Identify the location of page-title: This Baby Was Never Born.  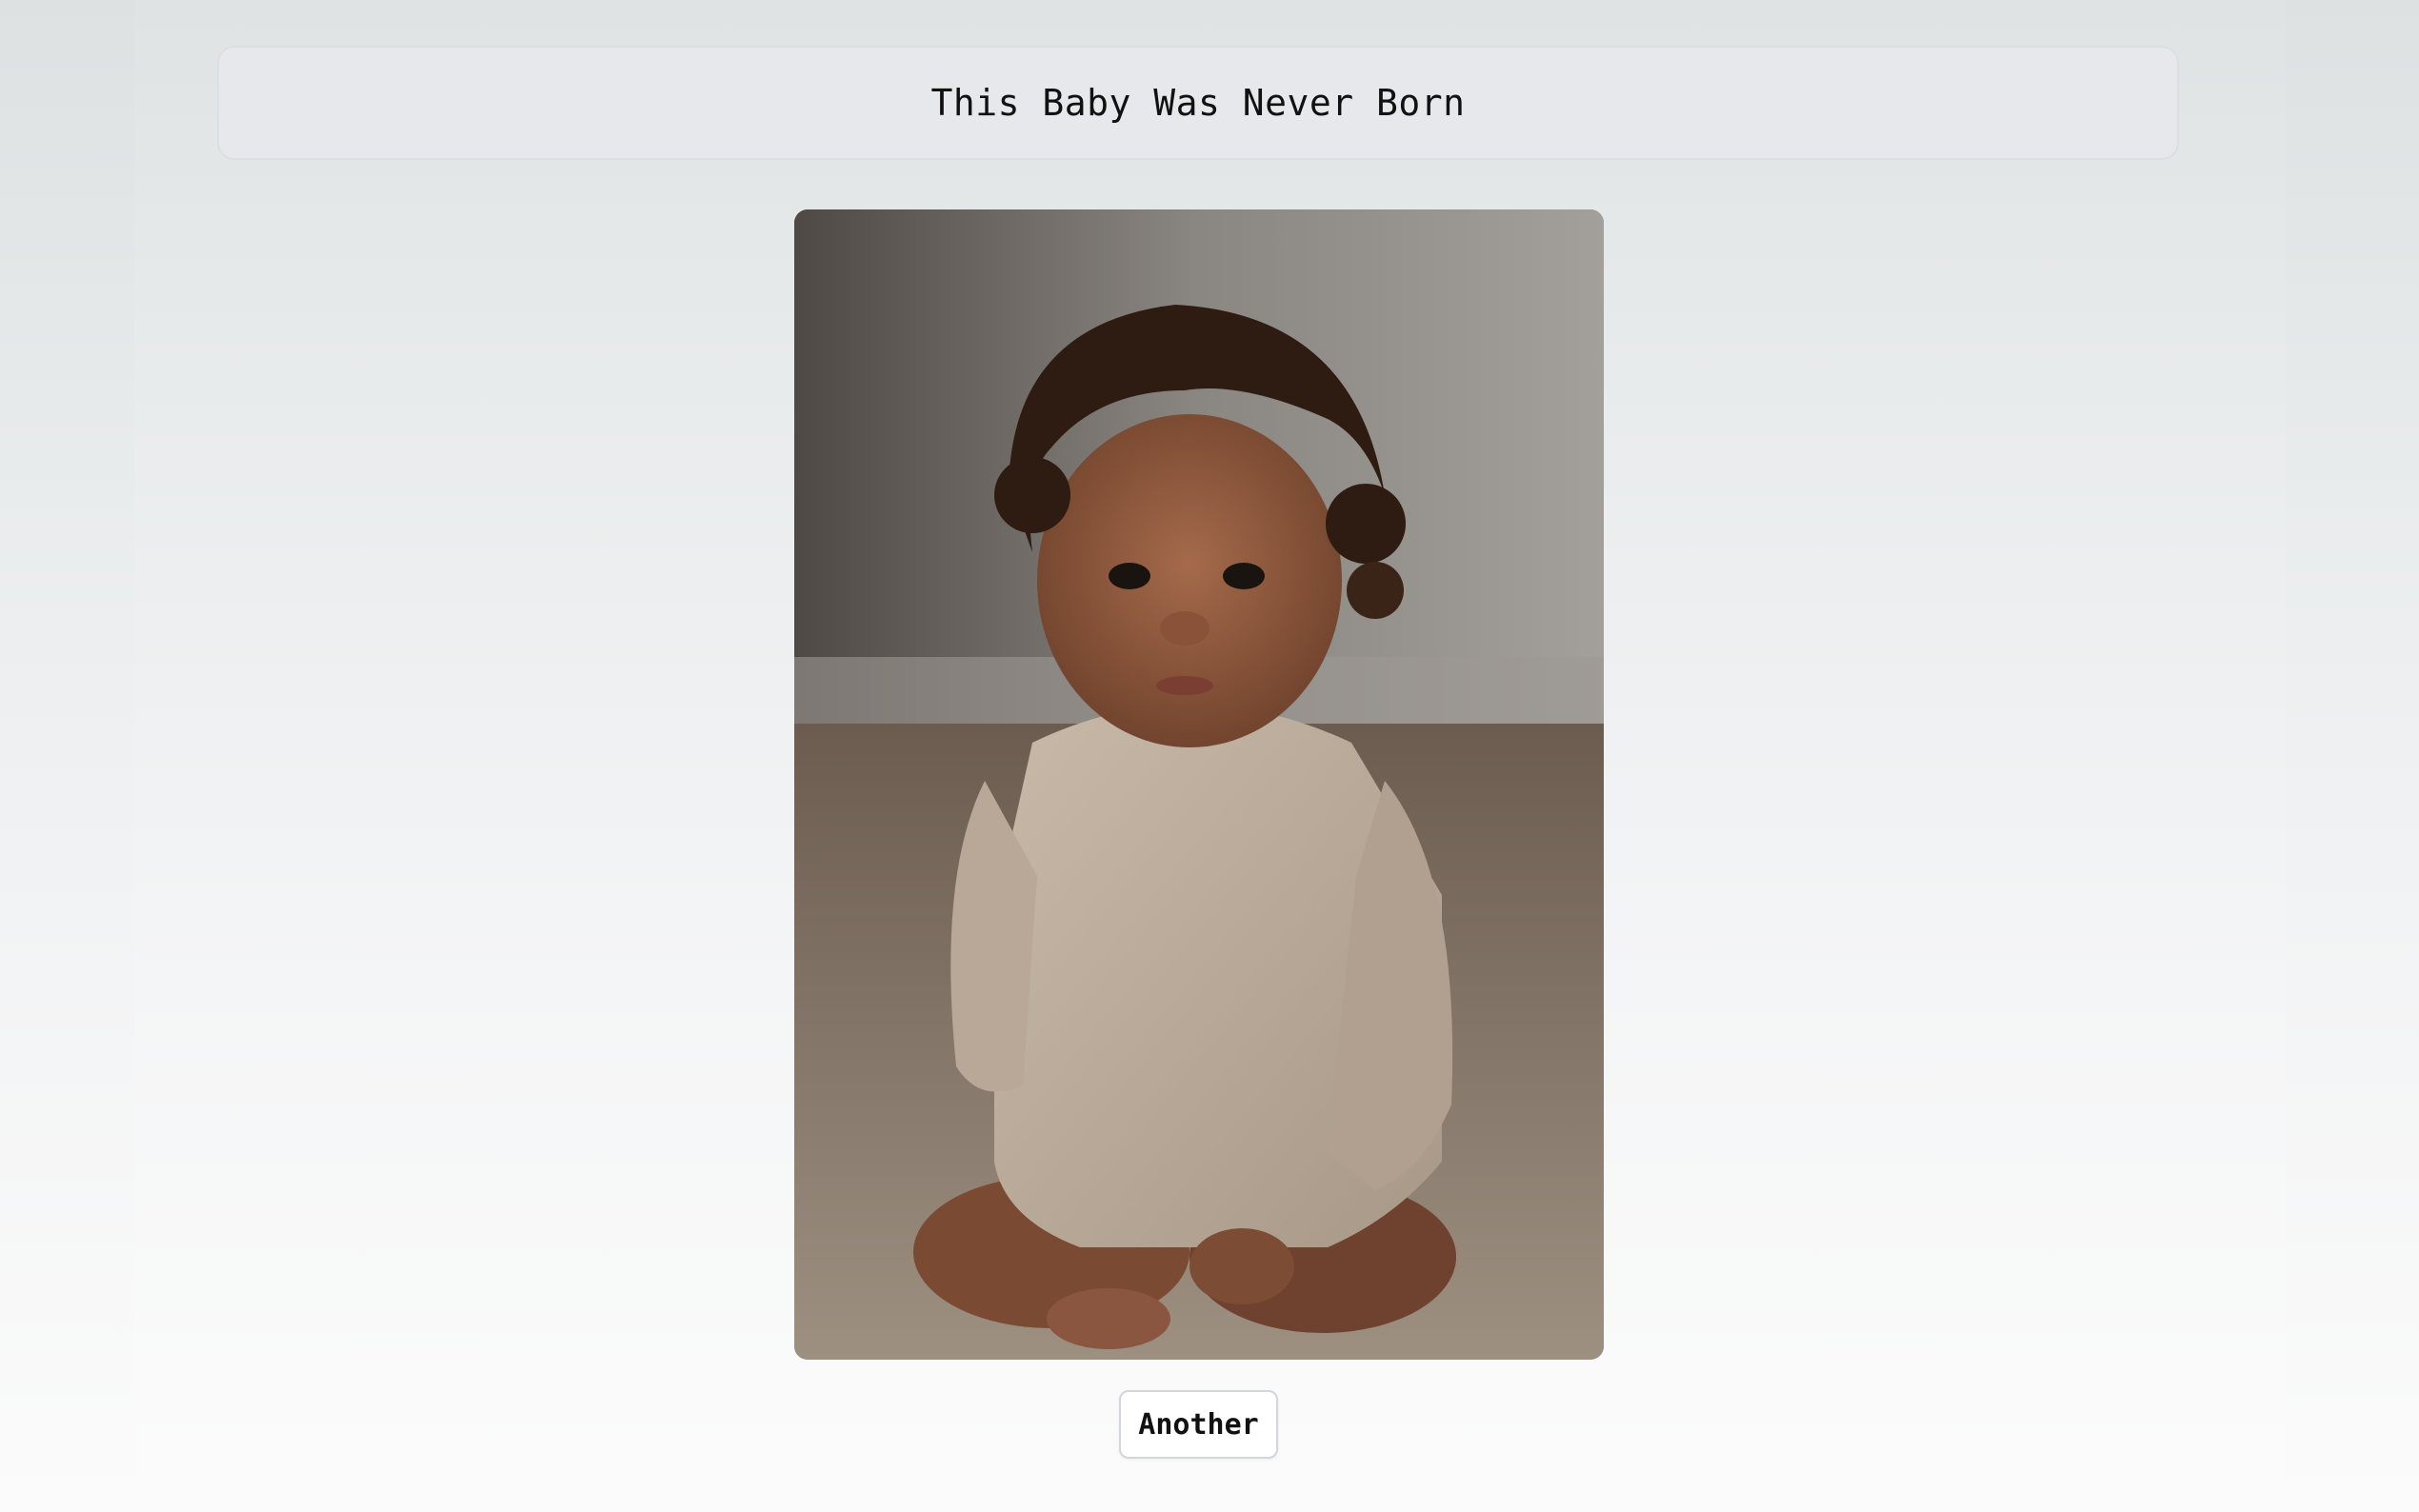
(1198, 103).